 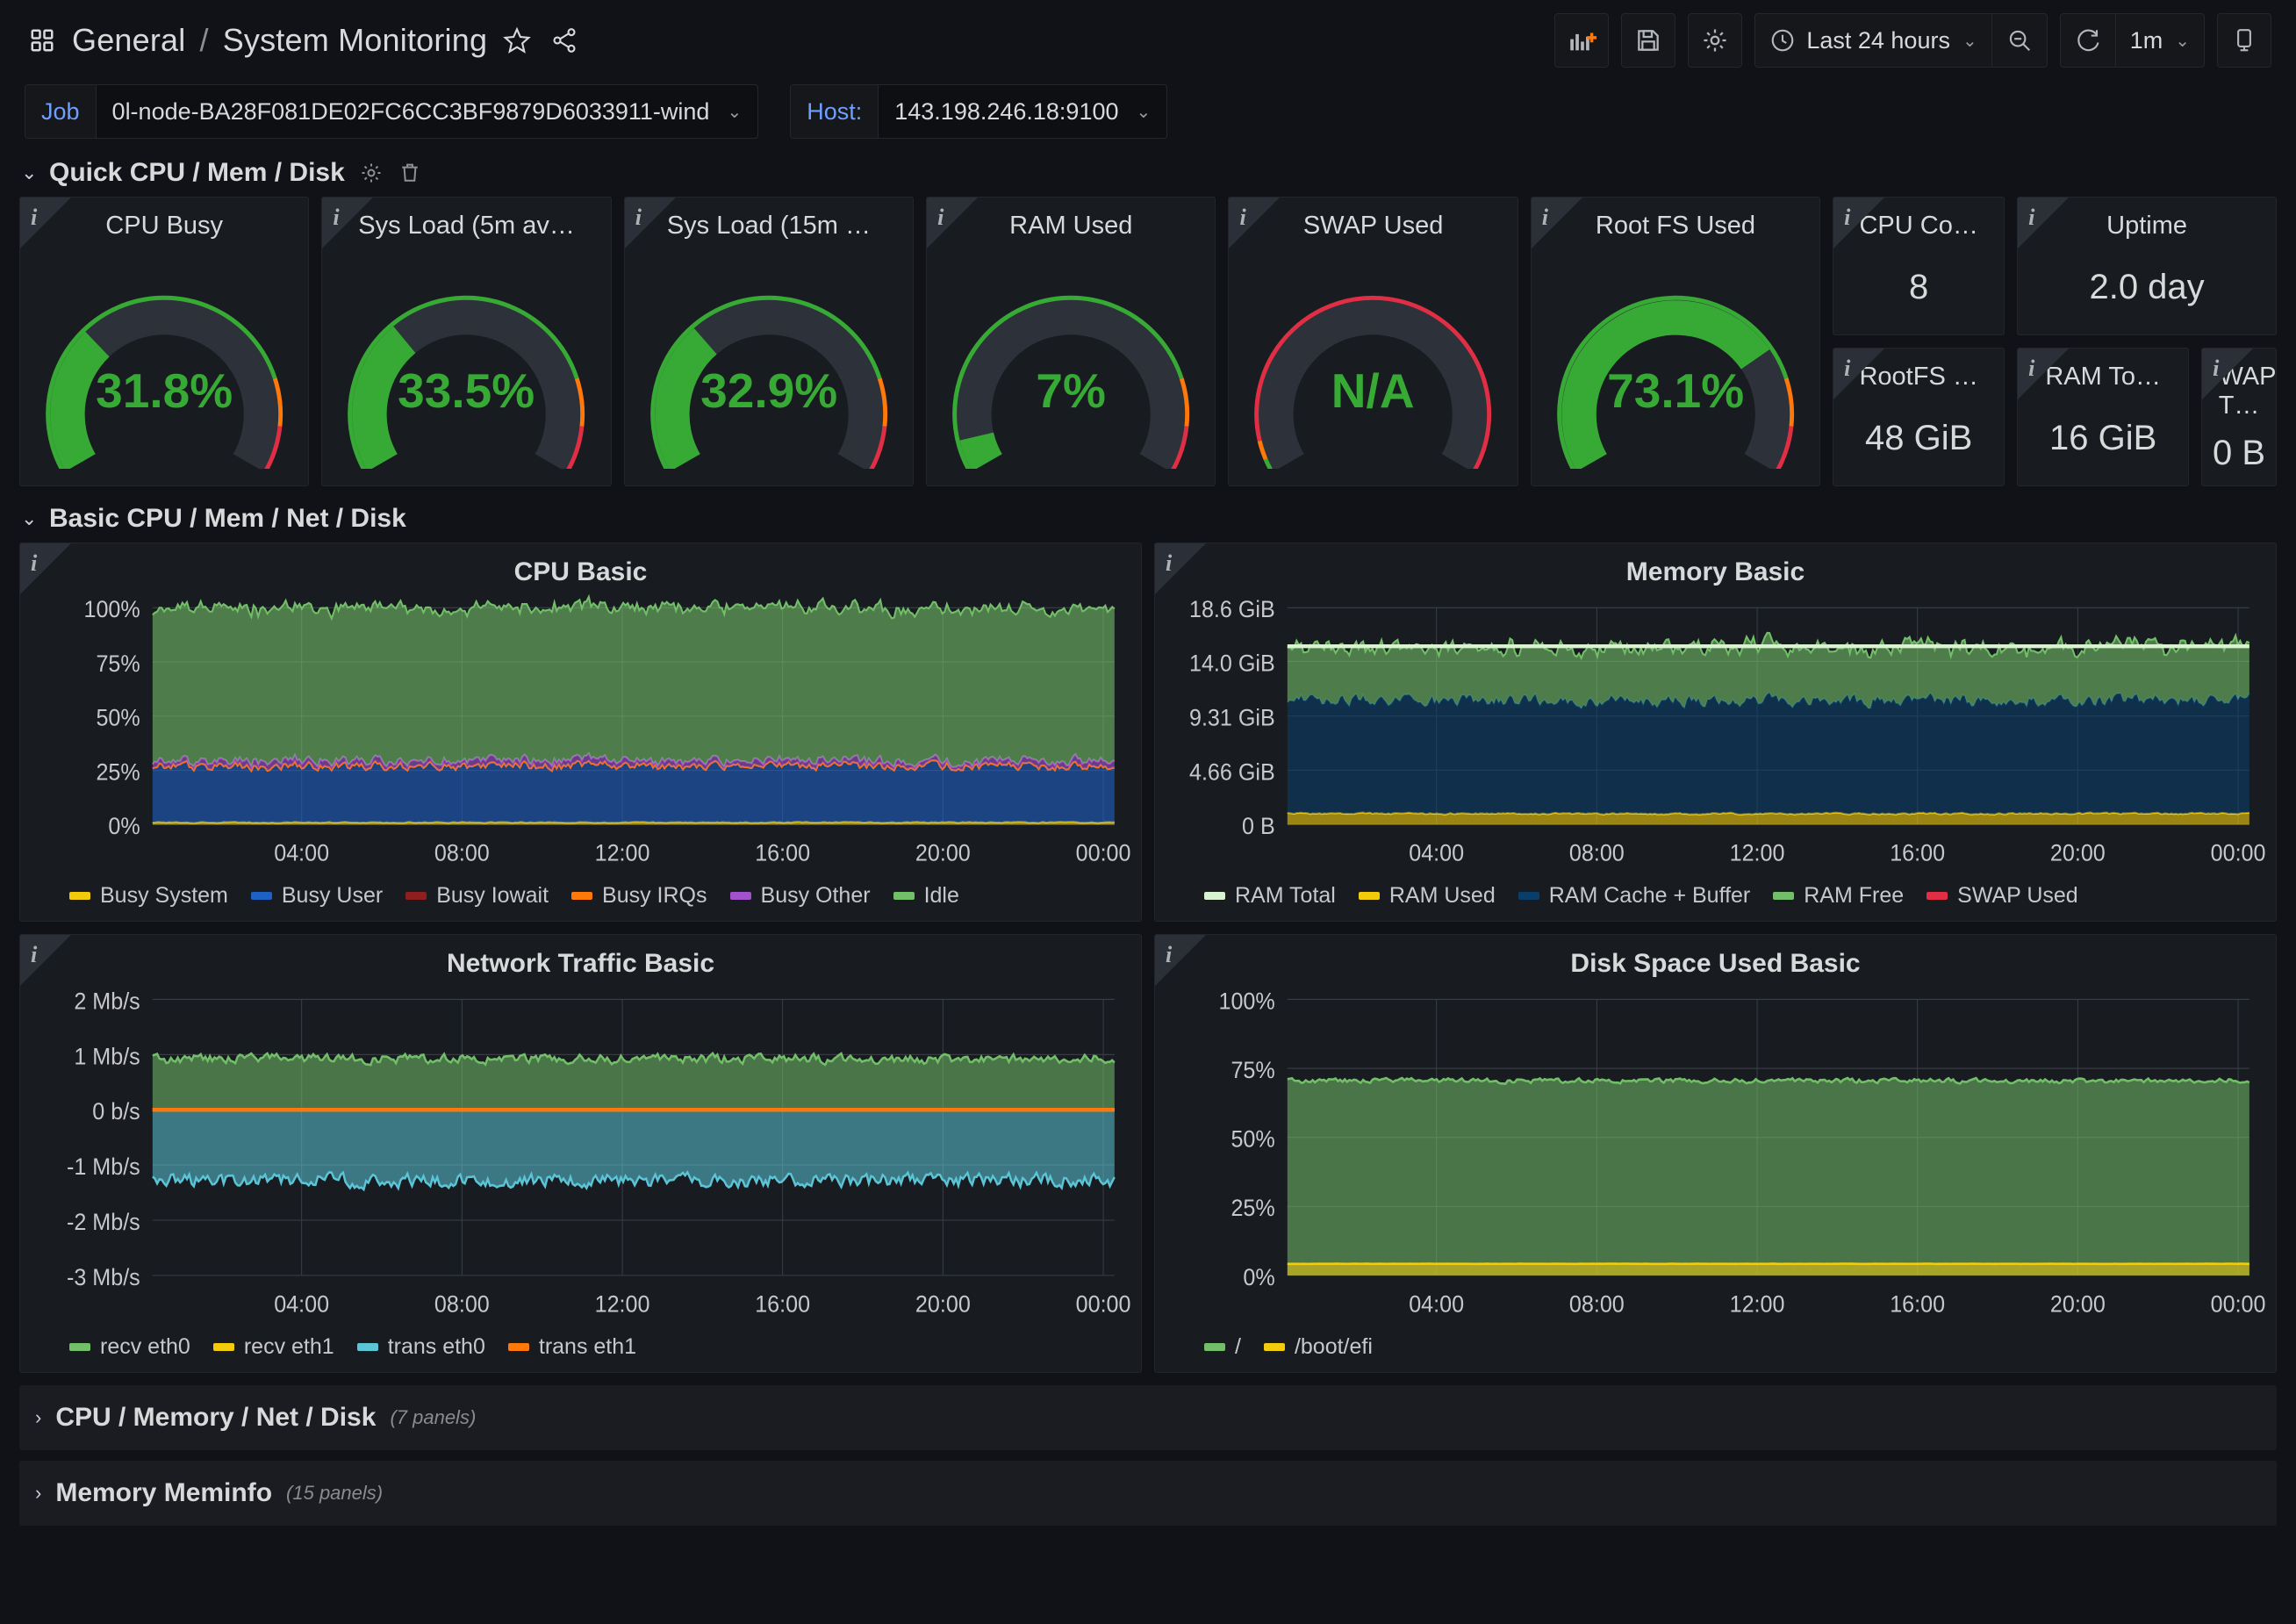 What do you see at coordinates (107, 1055) in the screenshot?
I see `svg-text: 1 Mb/s` at bounding box center [107, 1055].